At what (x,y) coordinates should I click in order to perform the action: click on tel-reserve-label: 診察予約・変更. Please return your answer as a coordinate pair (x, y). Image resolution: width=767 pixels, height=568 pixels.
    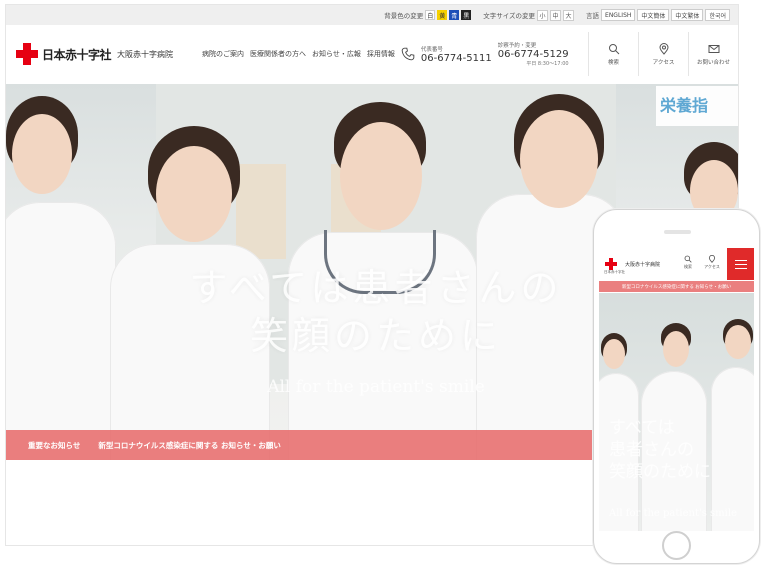
    Looking at the image, I should click on (517, 46).